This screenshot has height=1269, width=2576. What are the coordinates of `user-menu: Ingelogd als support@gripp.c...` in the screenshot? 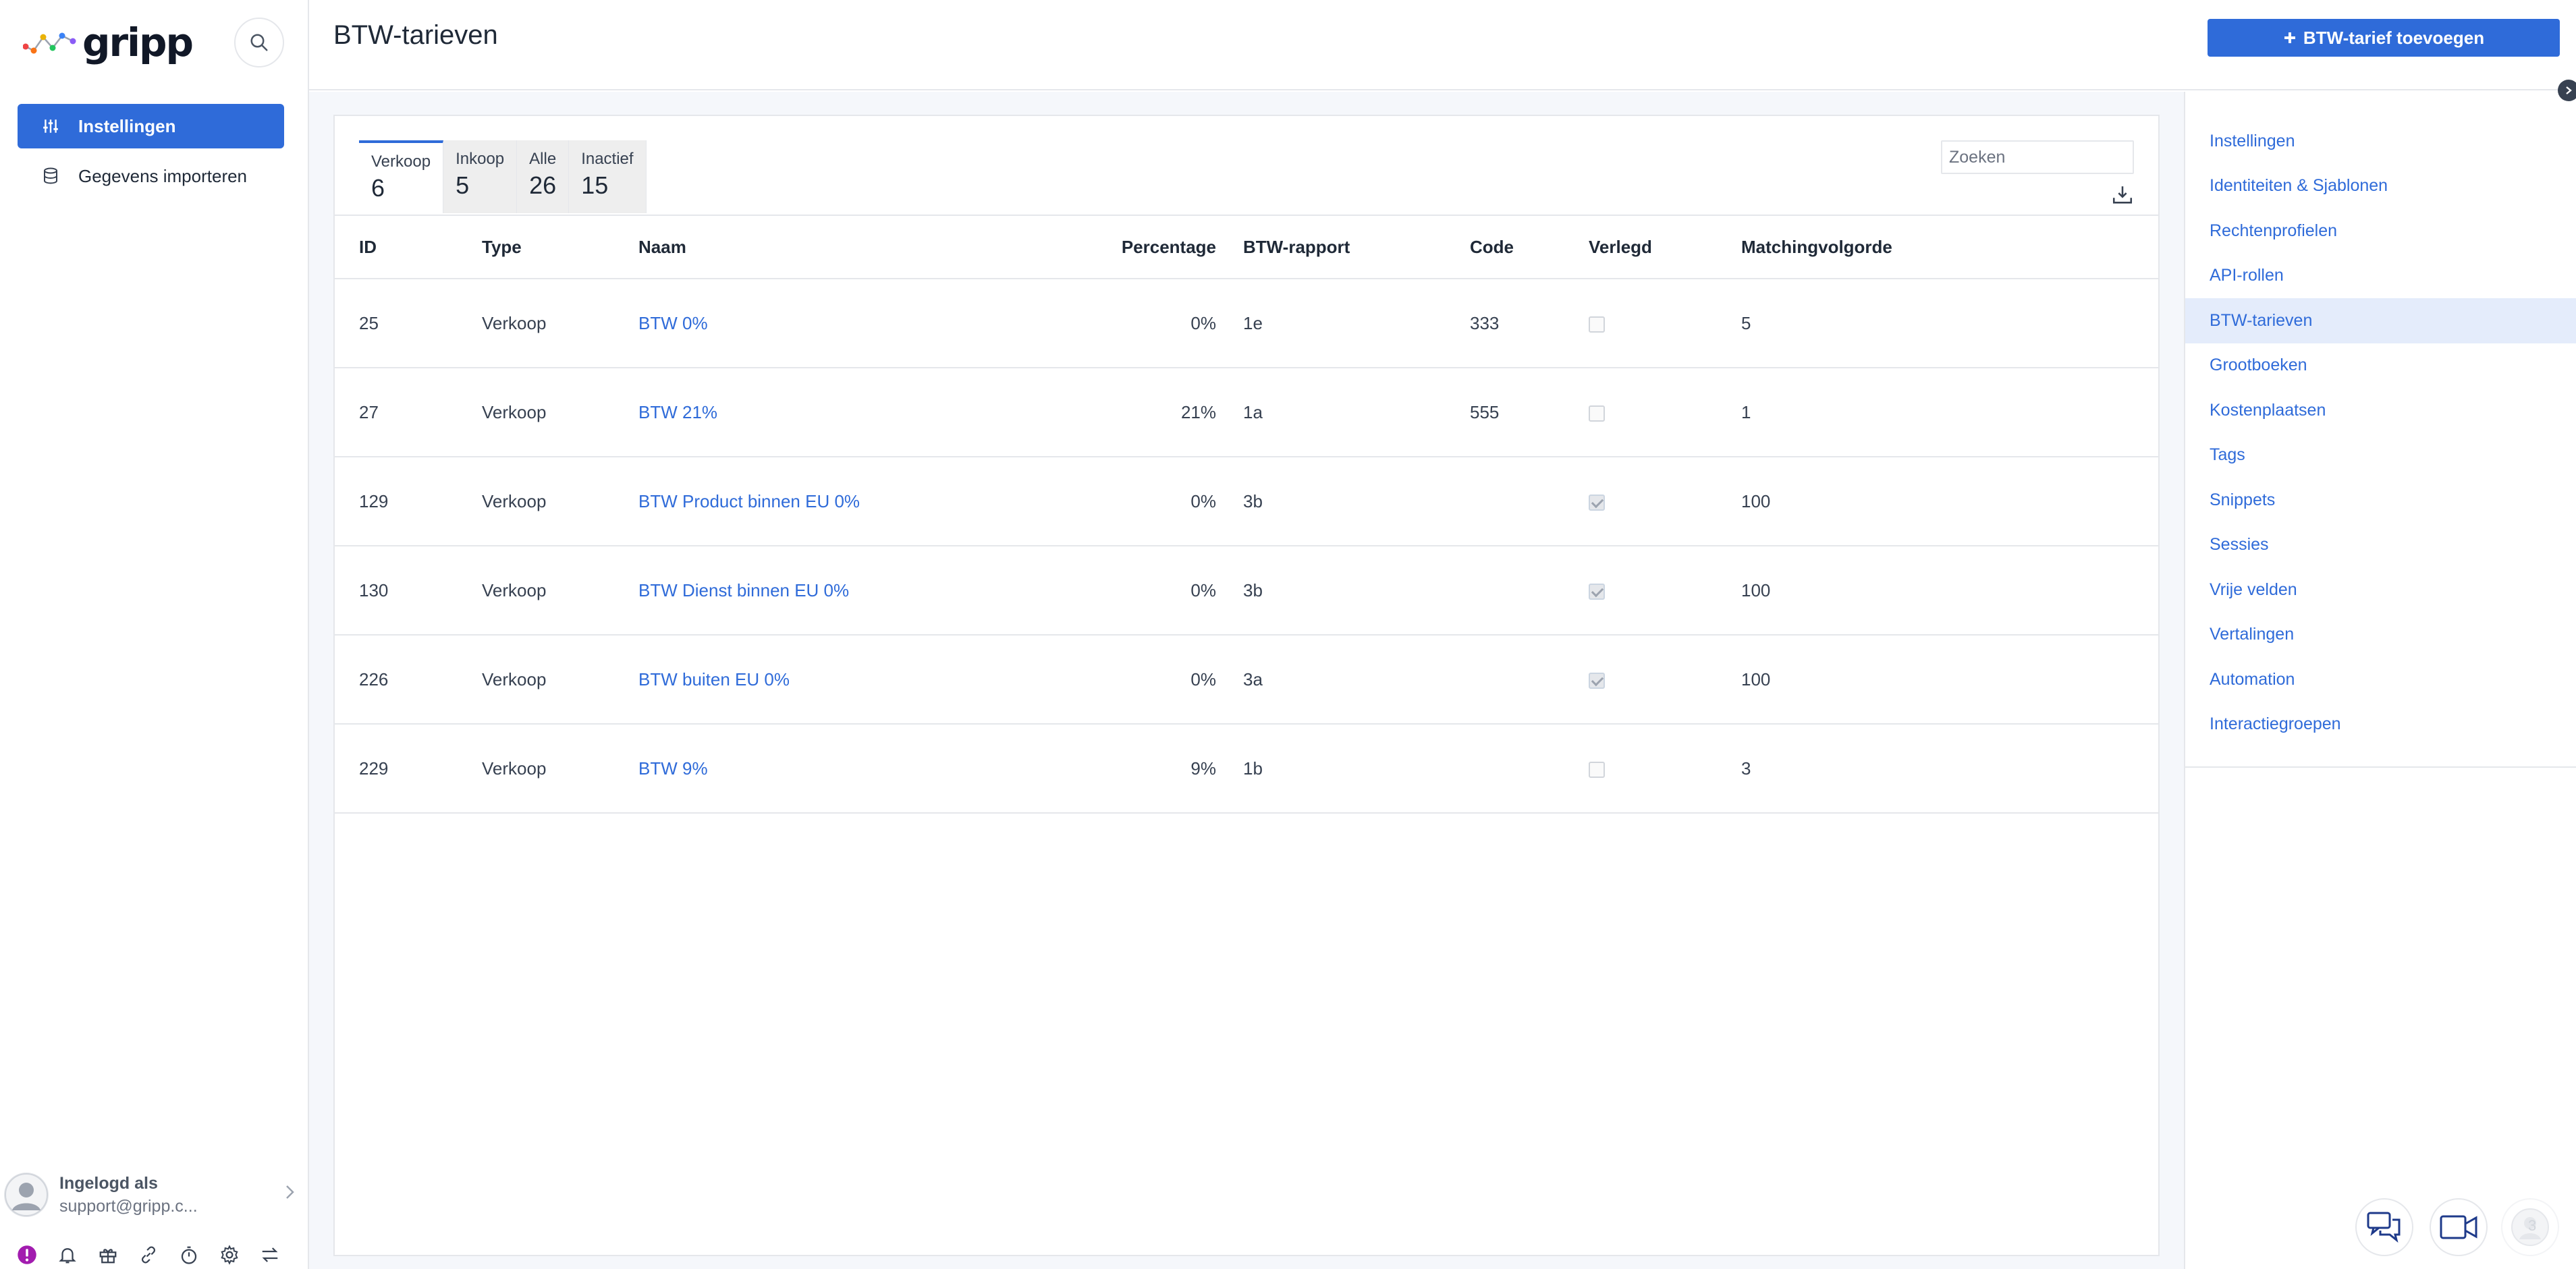 It's located at (152, 1195).